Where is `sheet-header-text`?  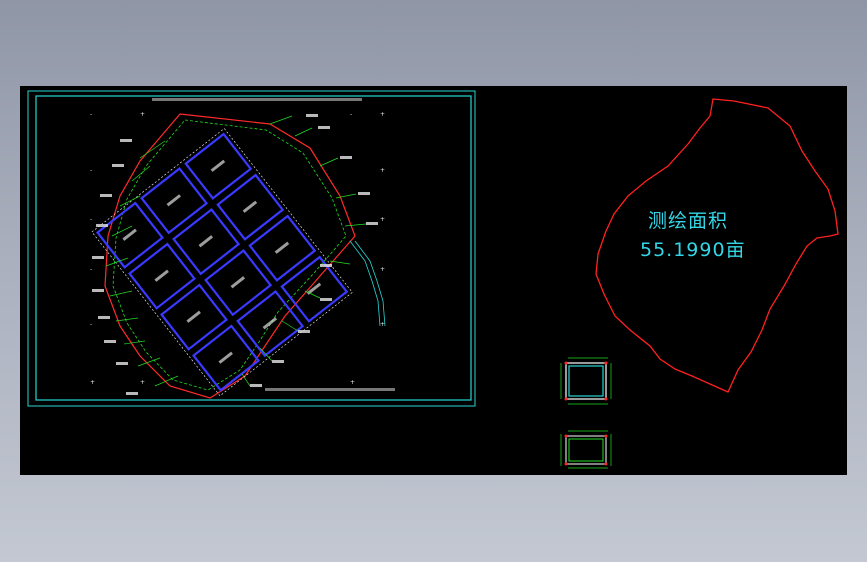 sheet-header-text is located at coordinates (273, 244).